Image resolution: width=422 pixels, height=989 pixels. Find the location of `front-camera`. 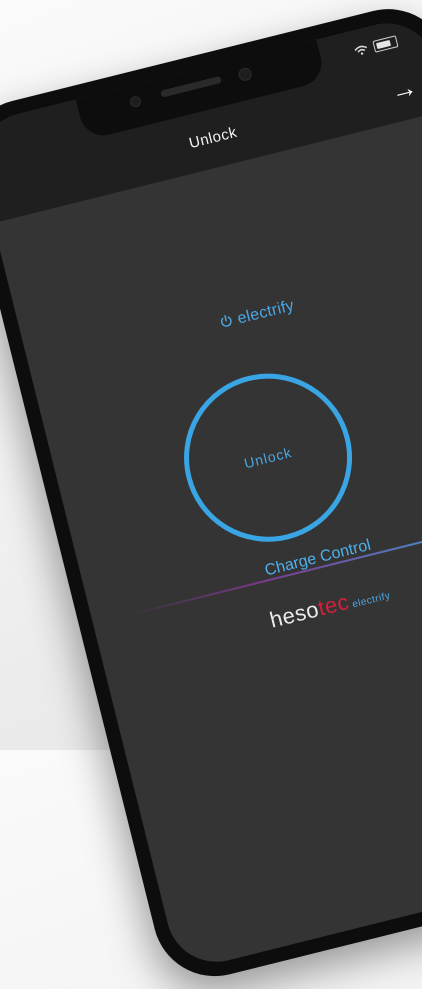

front-camera is located at coordinates (245, 74).